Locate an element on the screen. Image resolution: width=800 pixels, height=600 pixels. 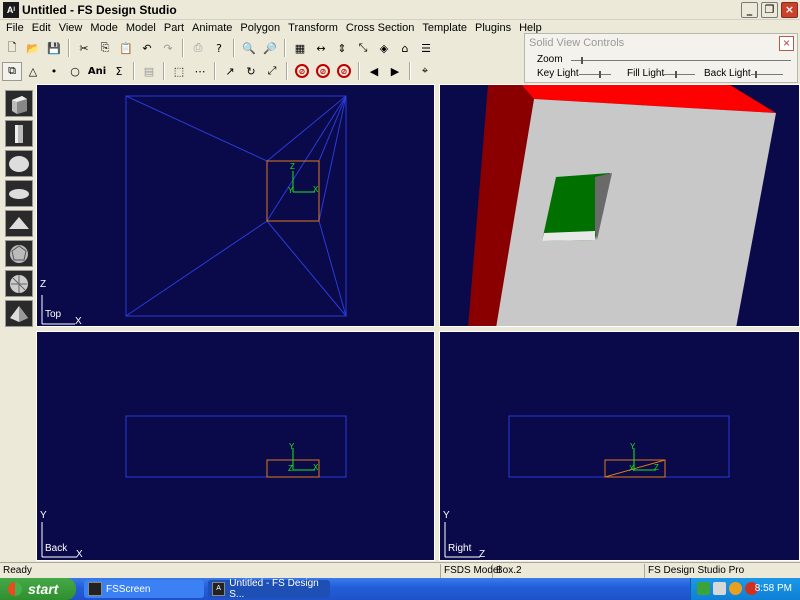
rotate-button: ↻ is located at coordinates (251, 71).